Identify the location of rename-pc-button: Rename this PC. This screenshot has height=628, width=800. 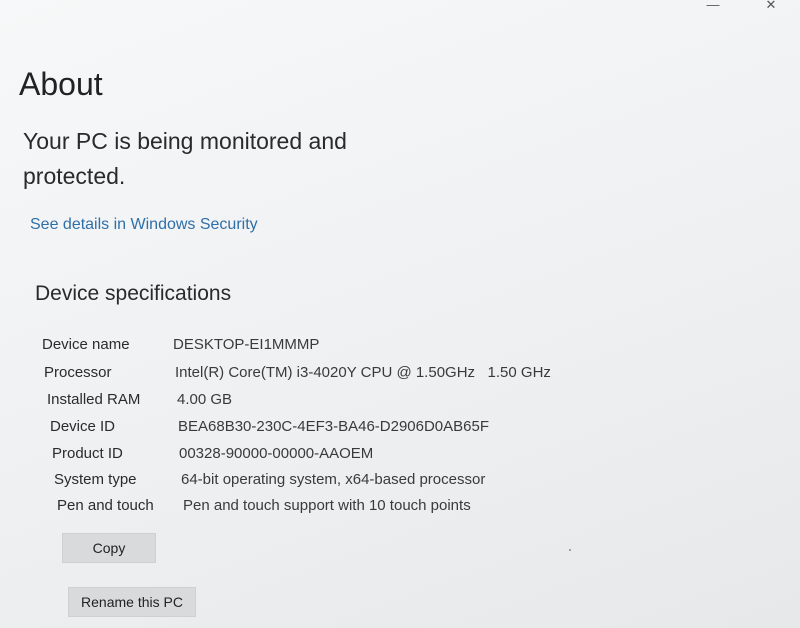
(132, 602).